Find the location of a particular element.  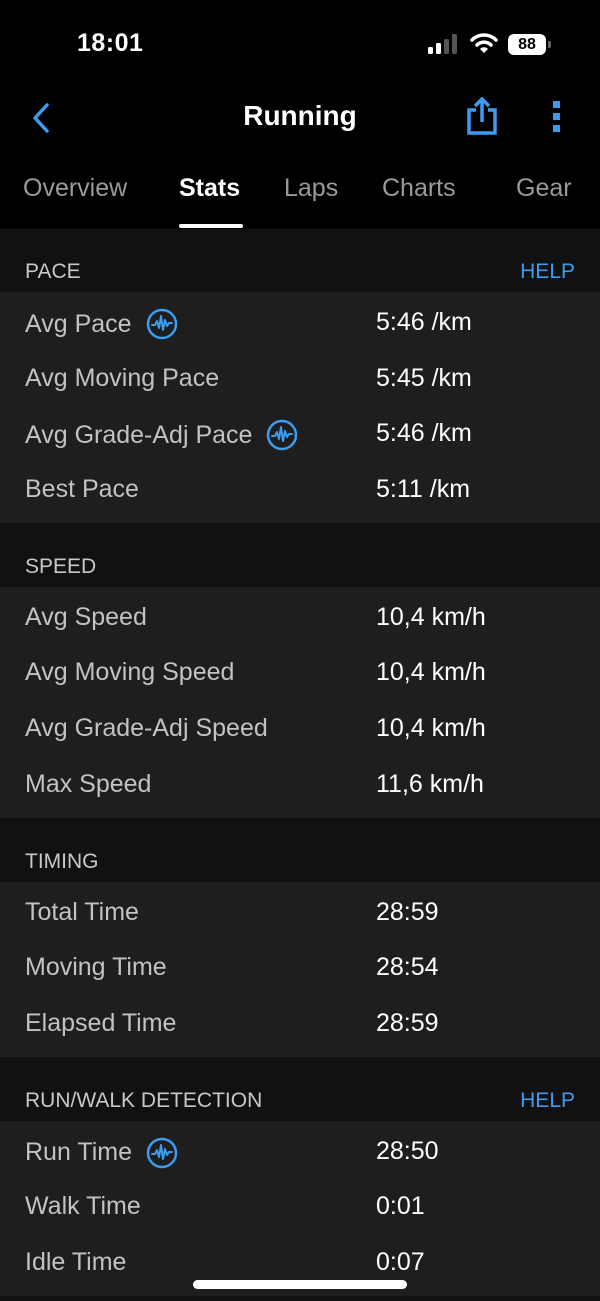

section-header-timing: TIMING is located at coordinates (300, 849).